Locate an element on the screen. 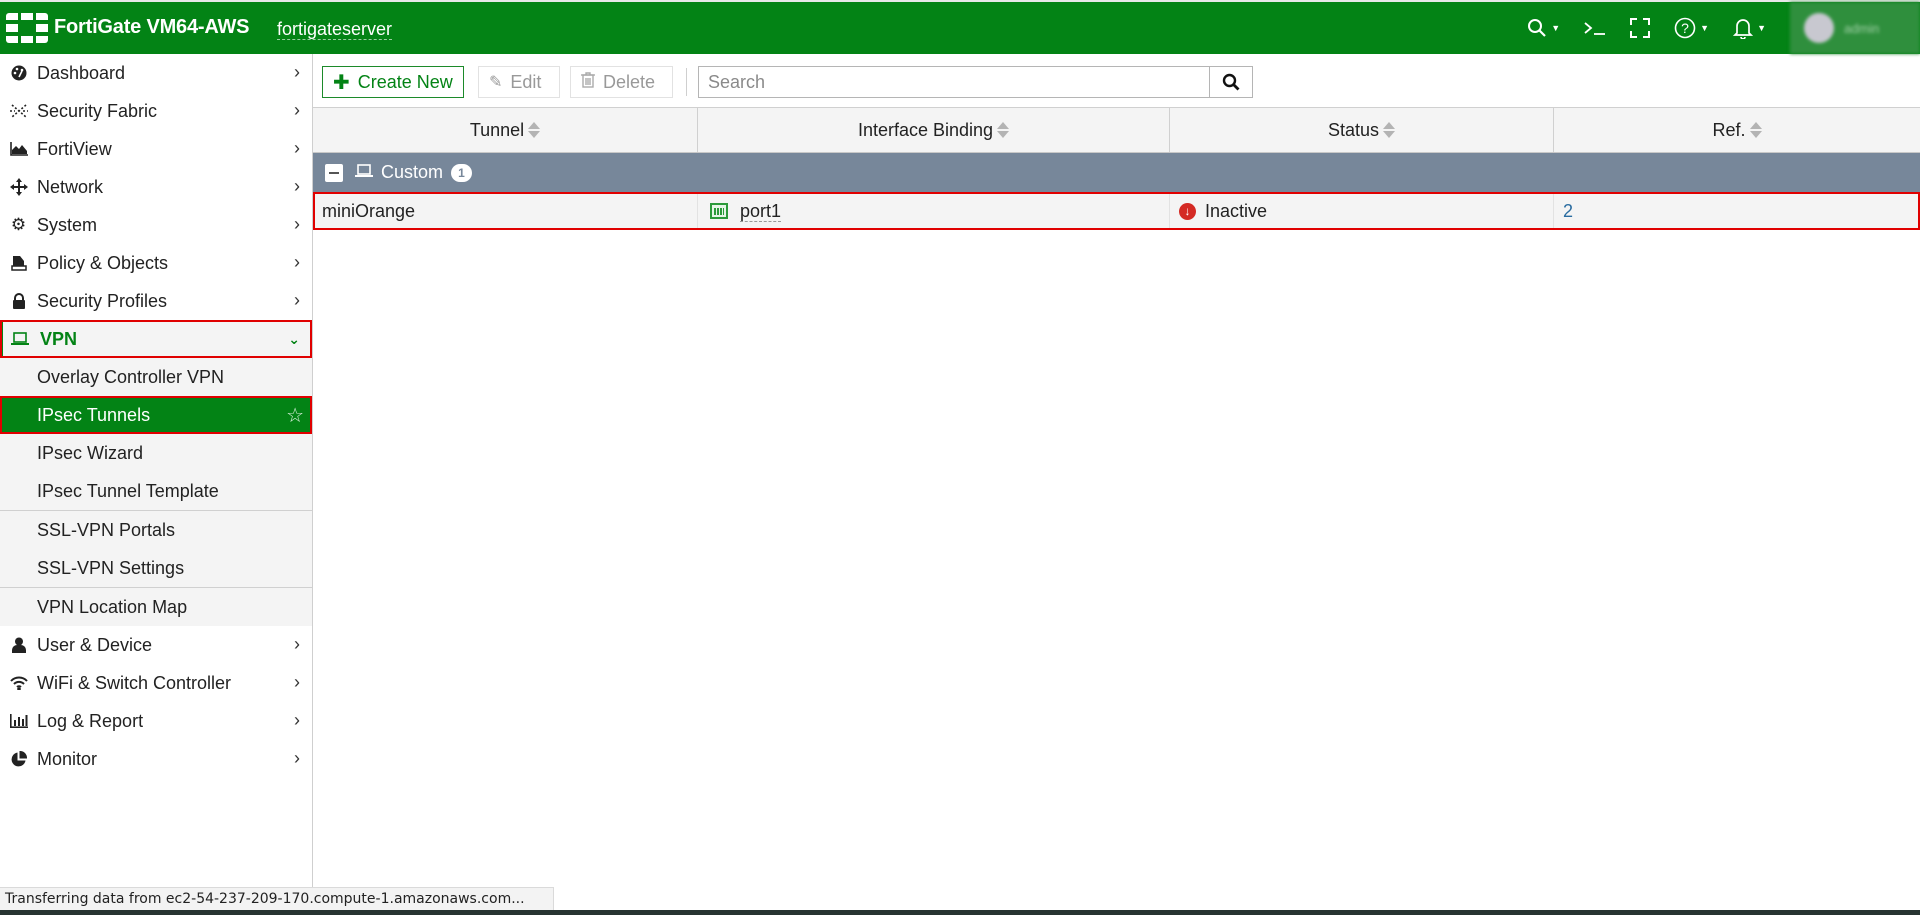  collapse-icon is located at coordinates (334, 172).